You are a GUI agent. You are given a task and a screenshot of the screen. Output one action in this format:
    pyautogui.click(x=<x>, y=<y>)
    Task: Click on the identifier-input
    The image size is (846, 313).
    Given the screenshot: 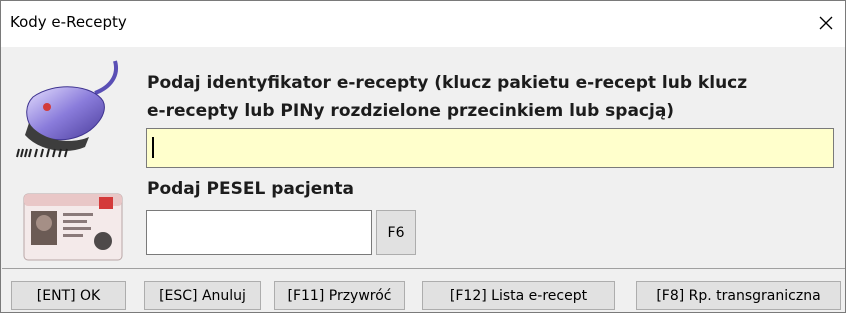 What is the action you would take?
    pyautogui.click(x=490, y=148)
    